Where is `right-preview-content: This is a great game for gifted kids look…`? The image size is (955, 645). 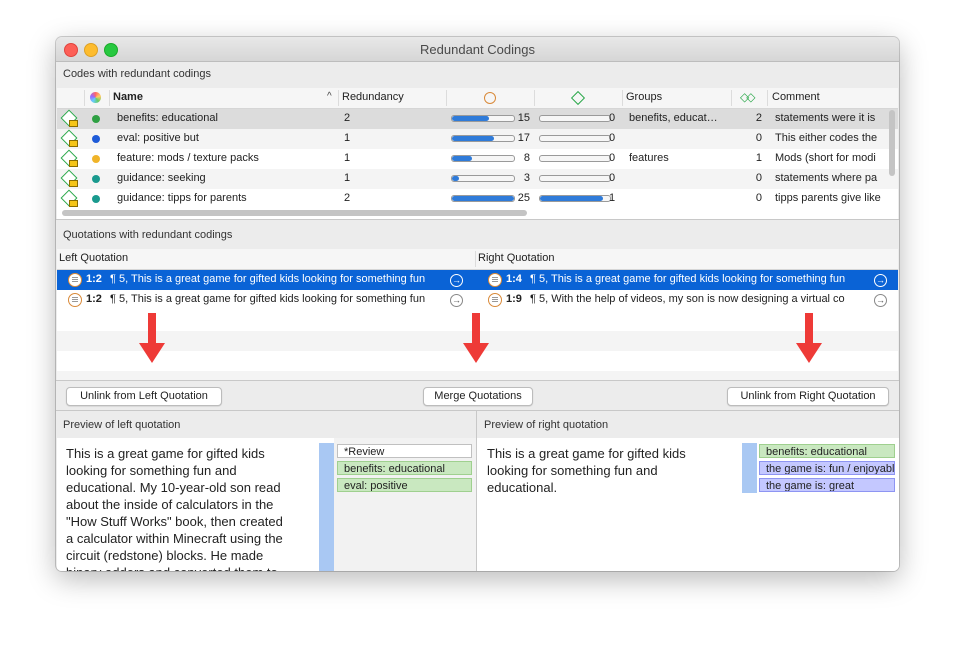
right-preview-content: This is a great game for gifted kids look… is located at coordinates (688, 504).